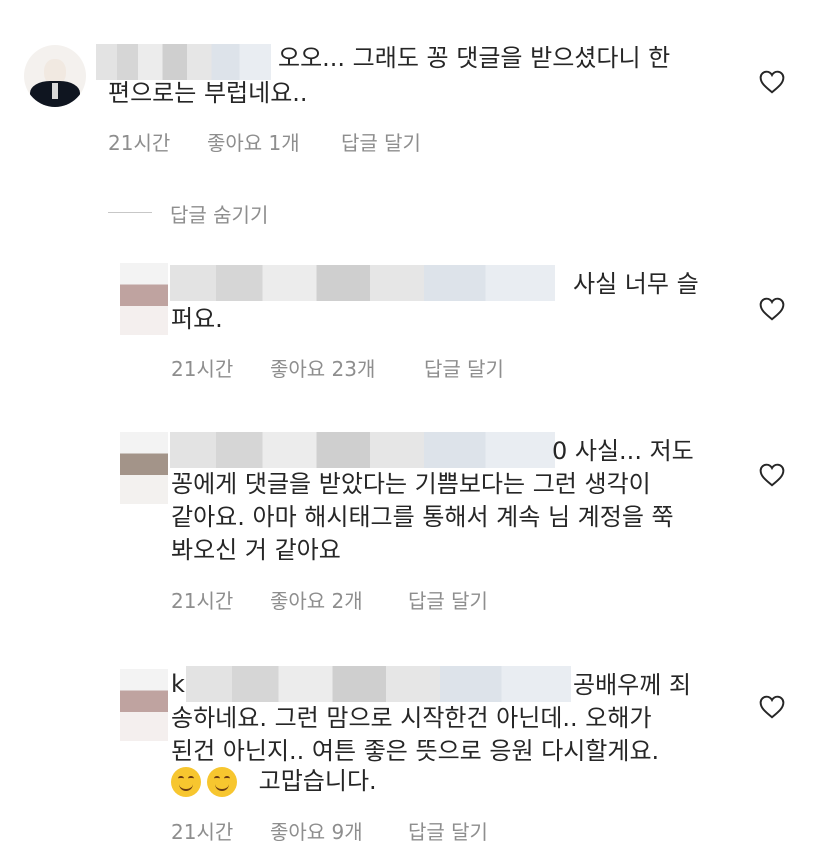 The width and height of the screenshot is (828, 858). What do you see at coordinates (317, 781) in the screenshot?
I see `comment-text-line: 고맙습니다.` at bounding box center [317, 781].